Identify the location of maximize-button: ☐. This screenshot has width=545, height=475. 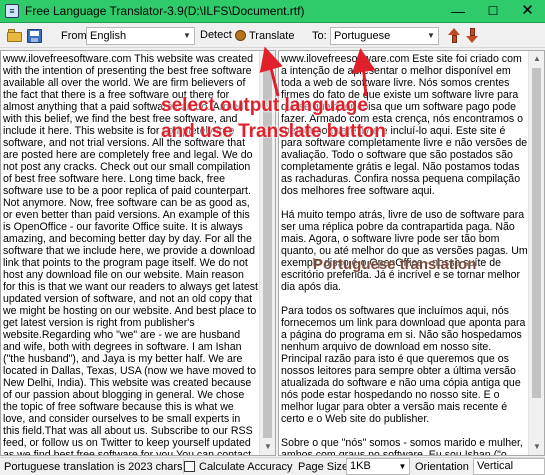
(493, 11).